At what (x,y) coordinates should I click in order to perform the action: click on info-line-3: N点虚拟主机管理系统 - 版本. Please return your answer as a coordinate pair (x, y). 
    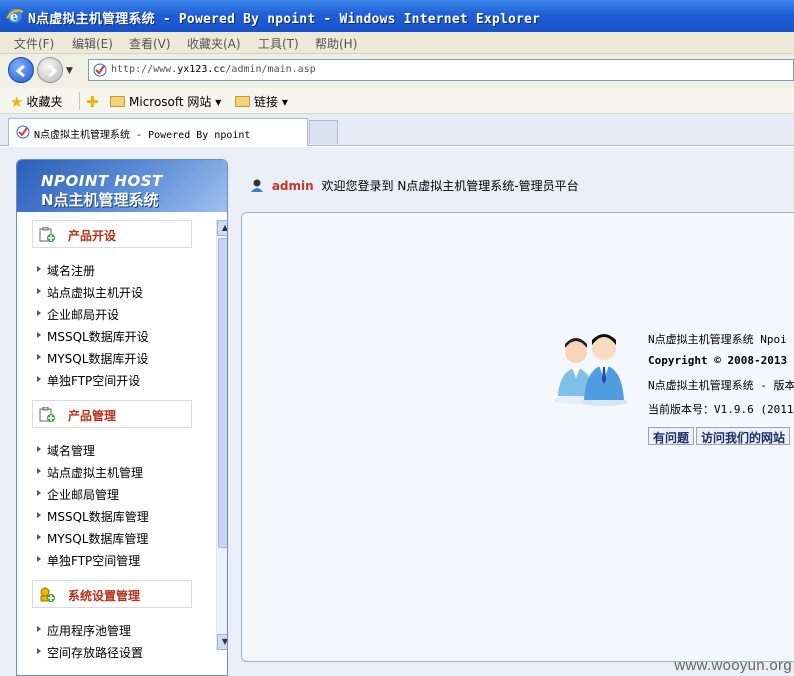
    Looking at the image, I should click on (721, 385).